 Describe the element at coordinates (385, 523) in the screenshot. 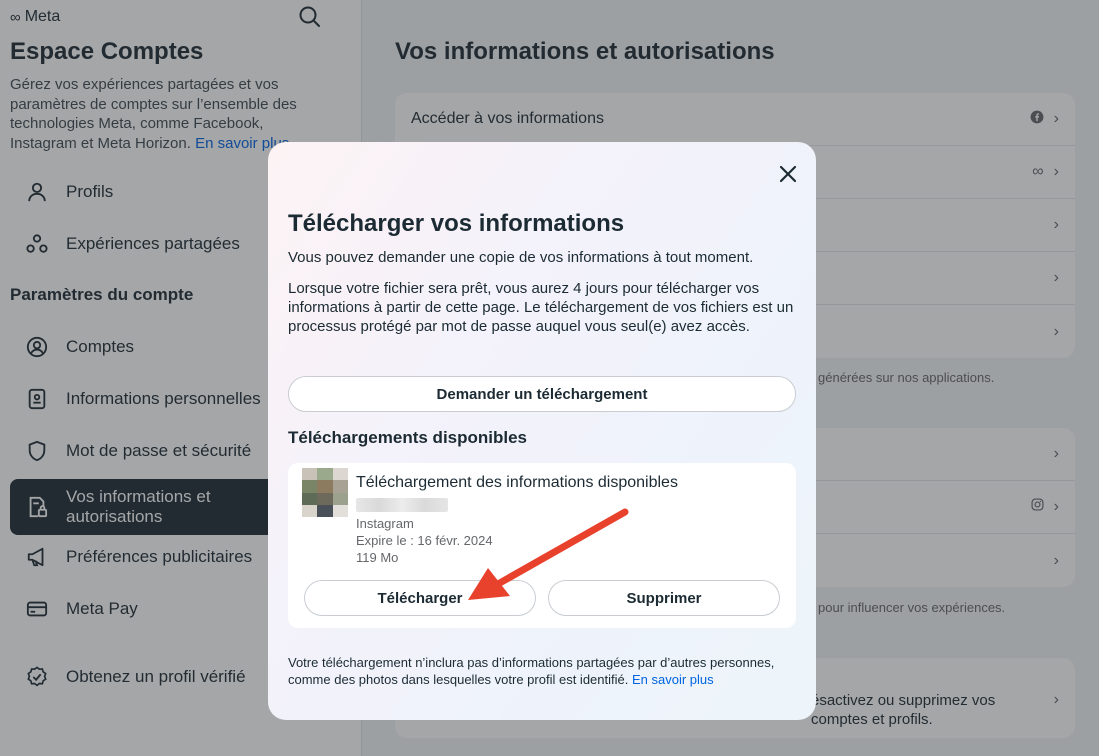

I see `download-source: Instagram` at that location.